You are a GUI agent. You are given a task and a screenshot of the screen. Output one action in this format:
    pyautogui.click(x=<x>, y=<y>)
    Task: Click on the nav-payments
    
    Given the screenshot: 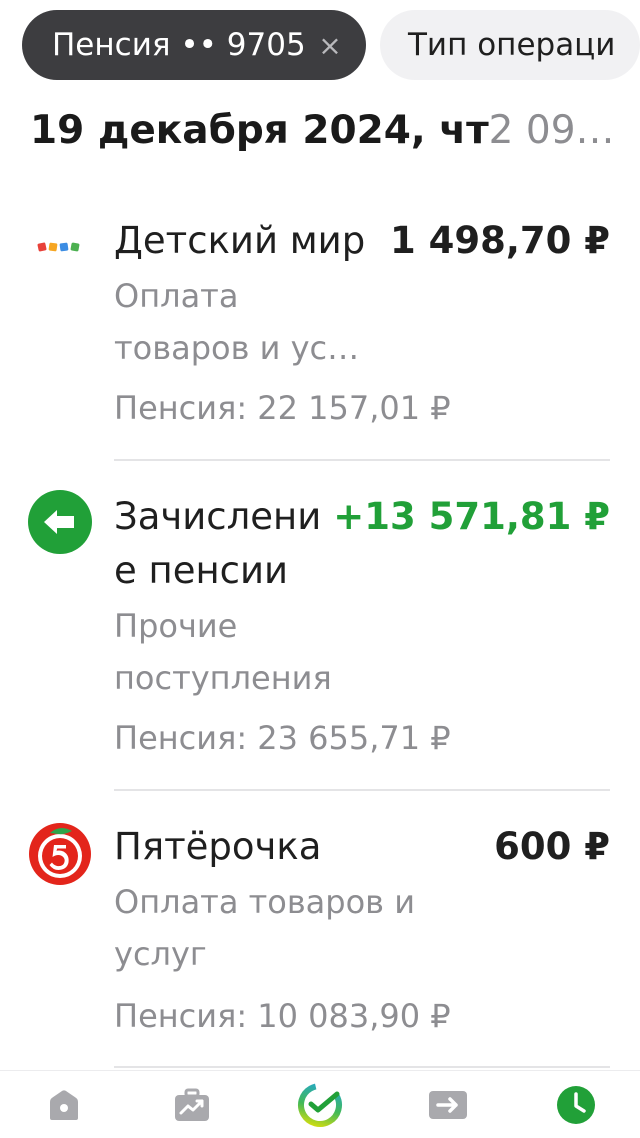 What is the action you would take?
    pyautogui.click(x=448, y=1105)
    